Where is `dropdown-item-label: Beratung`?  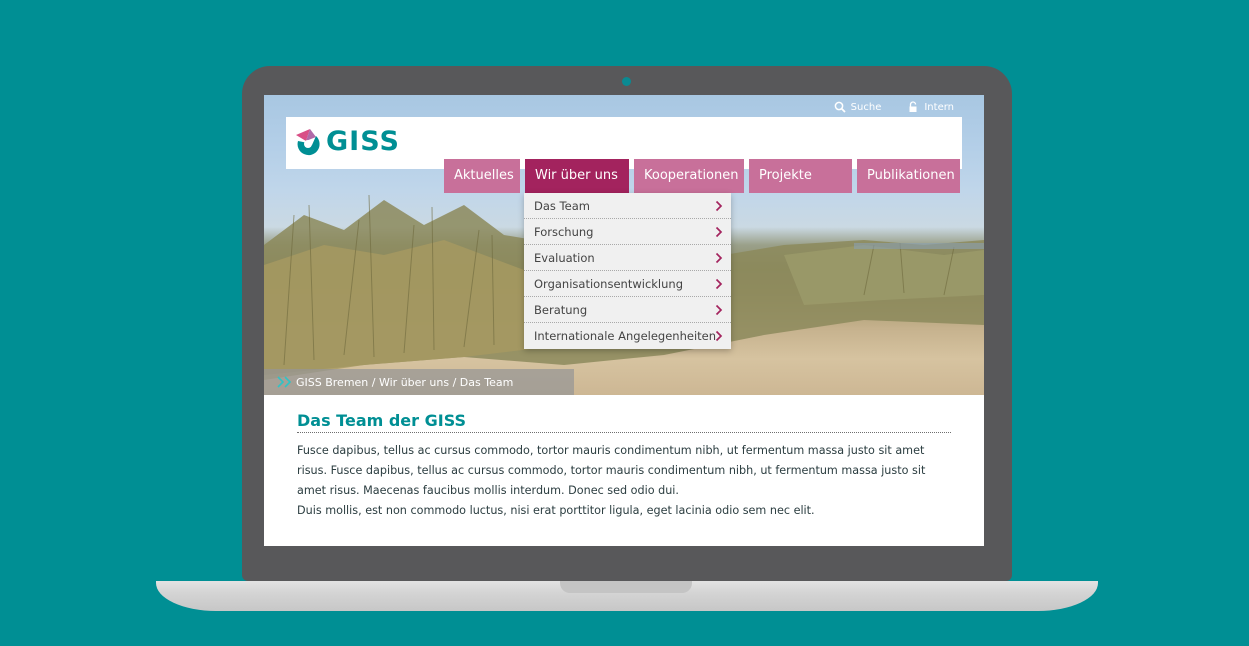 dropdown-item-label: Beratung is located at coordinates (561, 310).